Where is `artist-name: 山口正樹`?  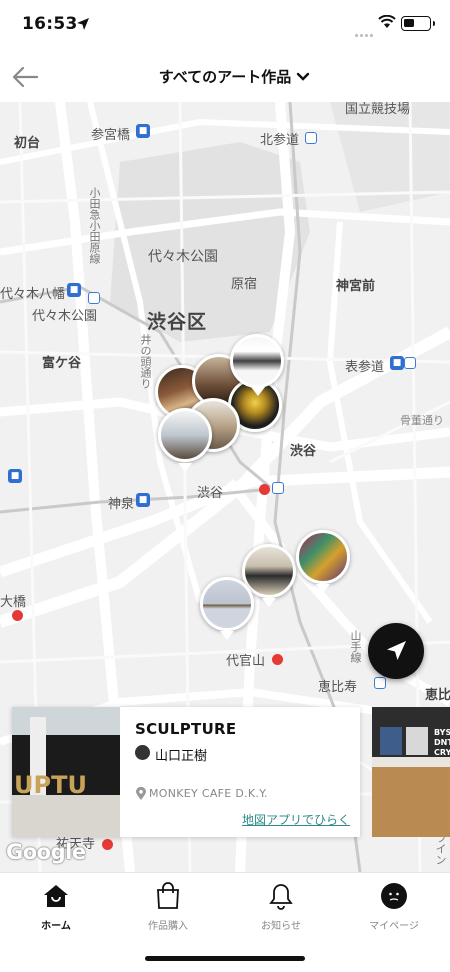 artist-name: 山口正樹 is located at coordinates (181, 756).